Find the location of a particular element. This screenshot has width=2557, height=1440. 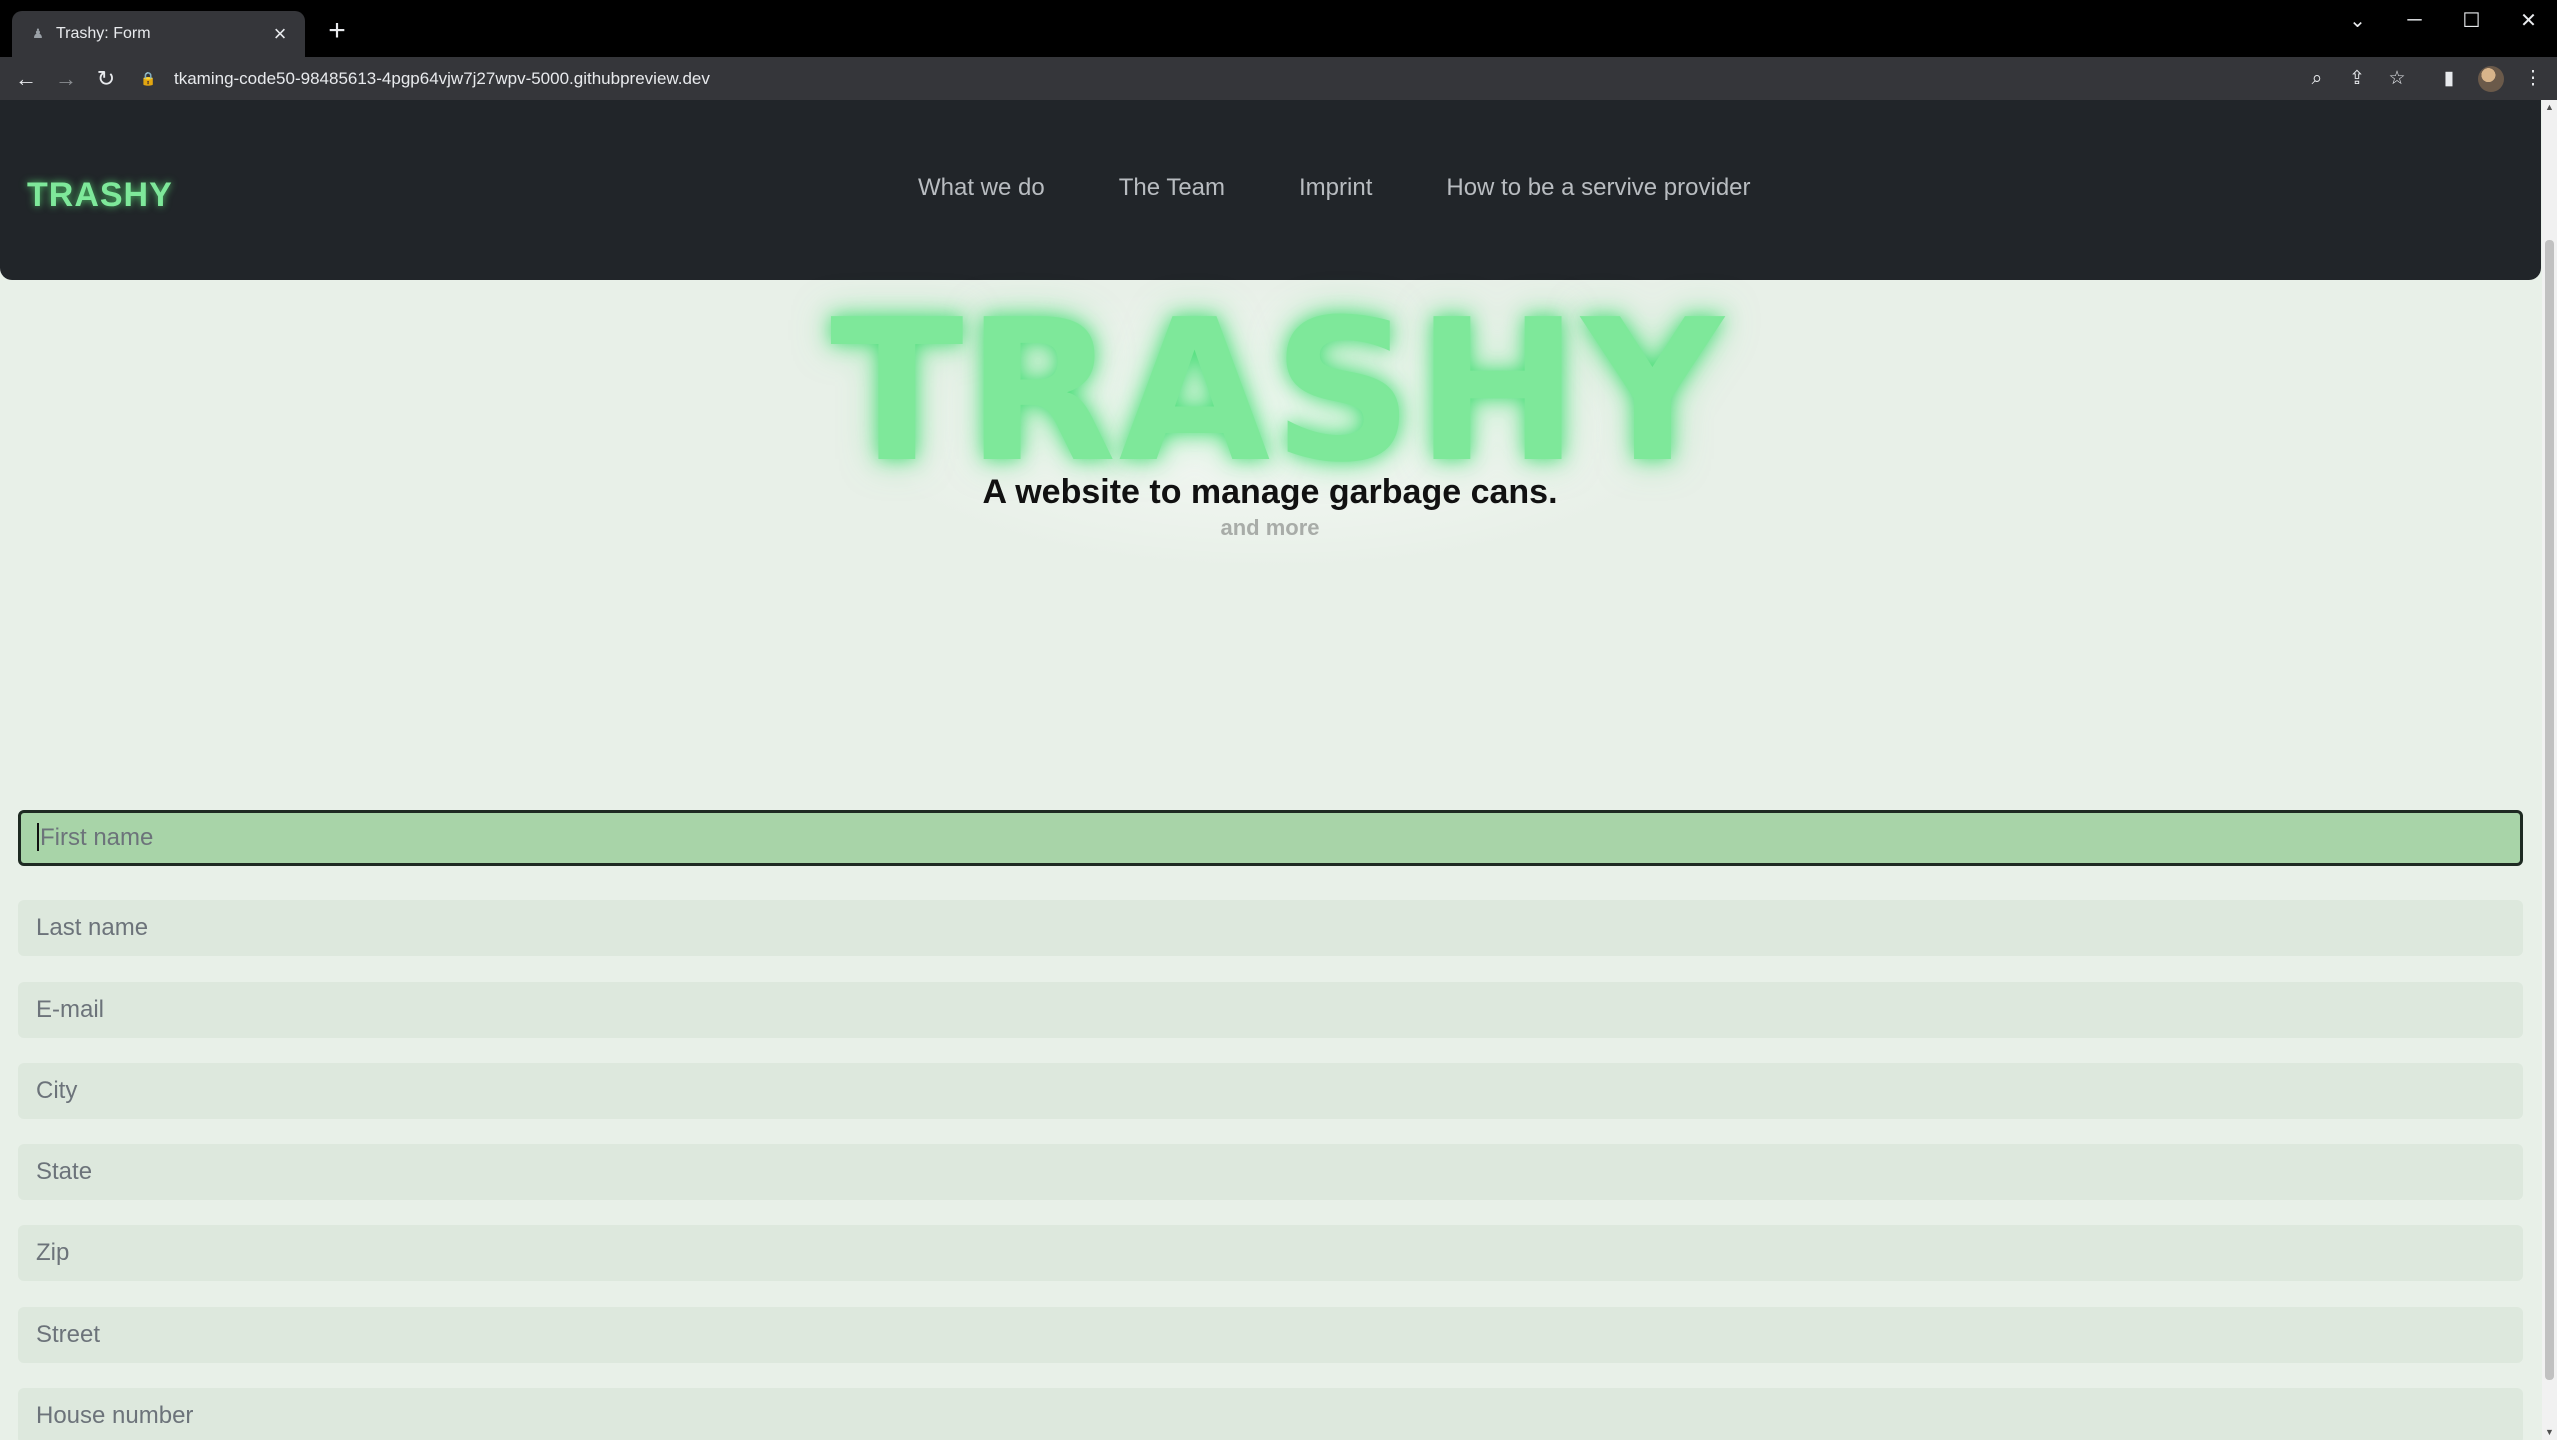

house-number-input: House number is located at coordinates (1270, 1414).